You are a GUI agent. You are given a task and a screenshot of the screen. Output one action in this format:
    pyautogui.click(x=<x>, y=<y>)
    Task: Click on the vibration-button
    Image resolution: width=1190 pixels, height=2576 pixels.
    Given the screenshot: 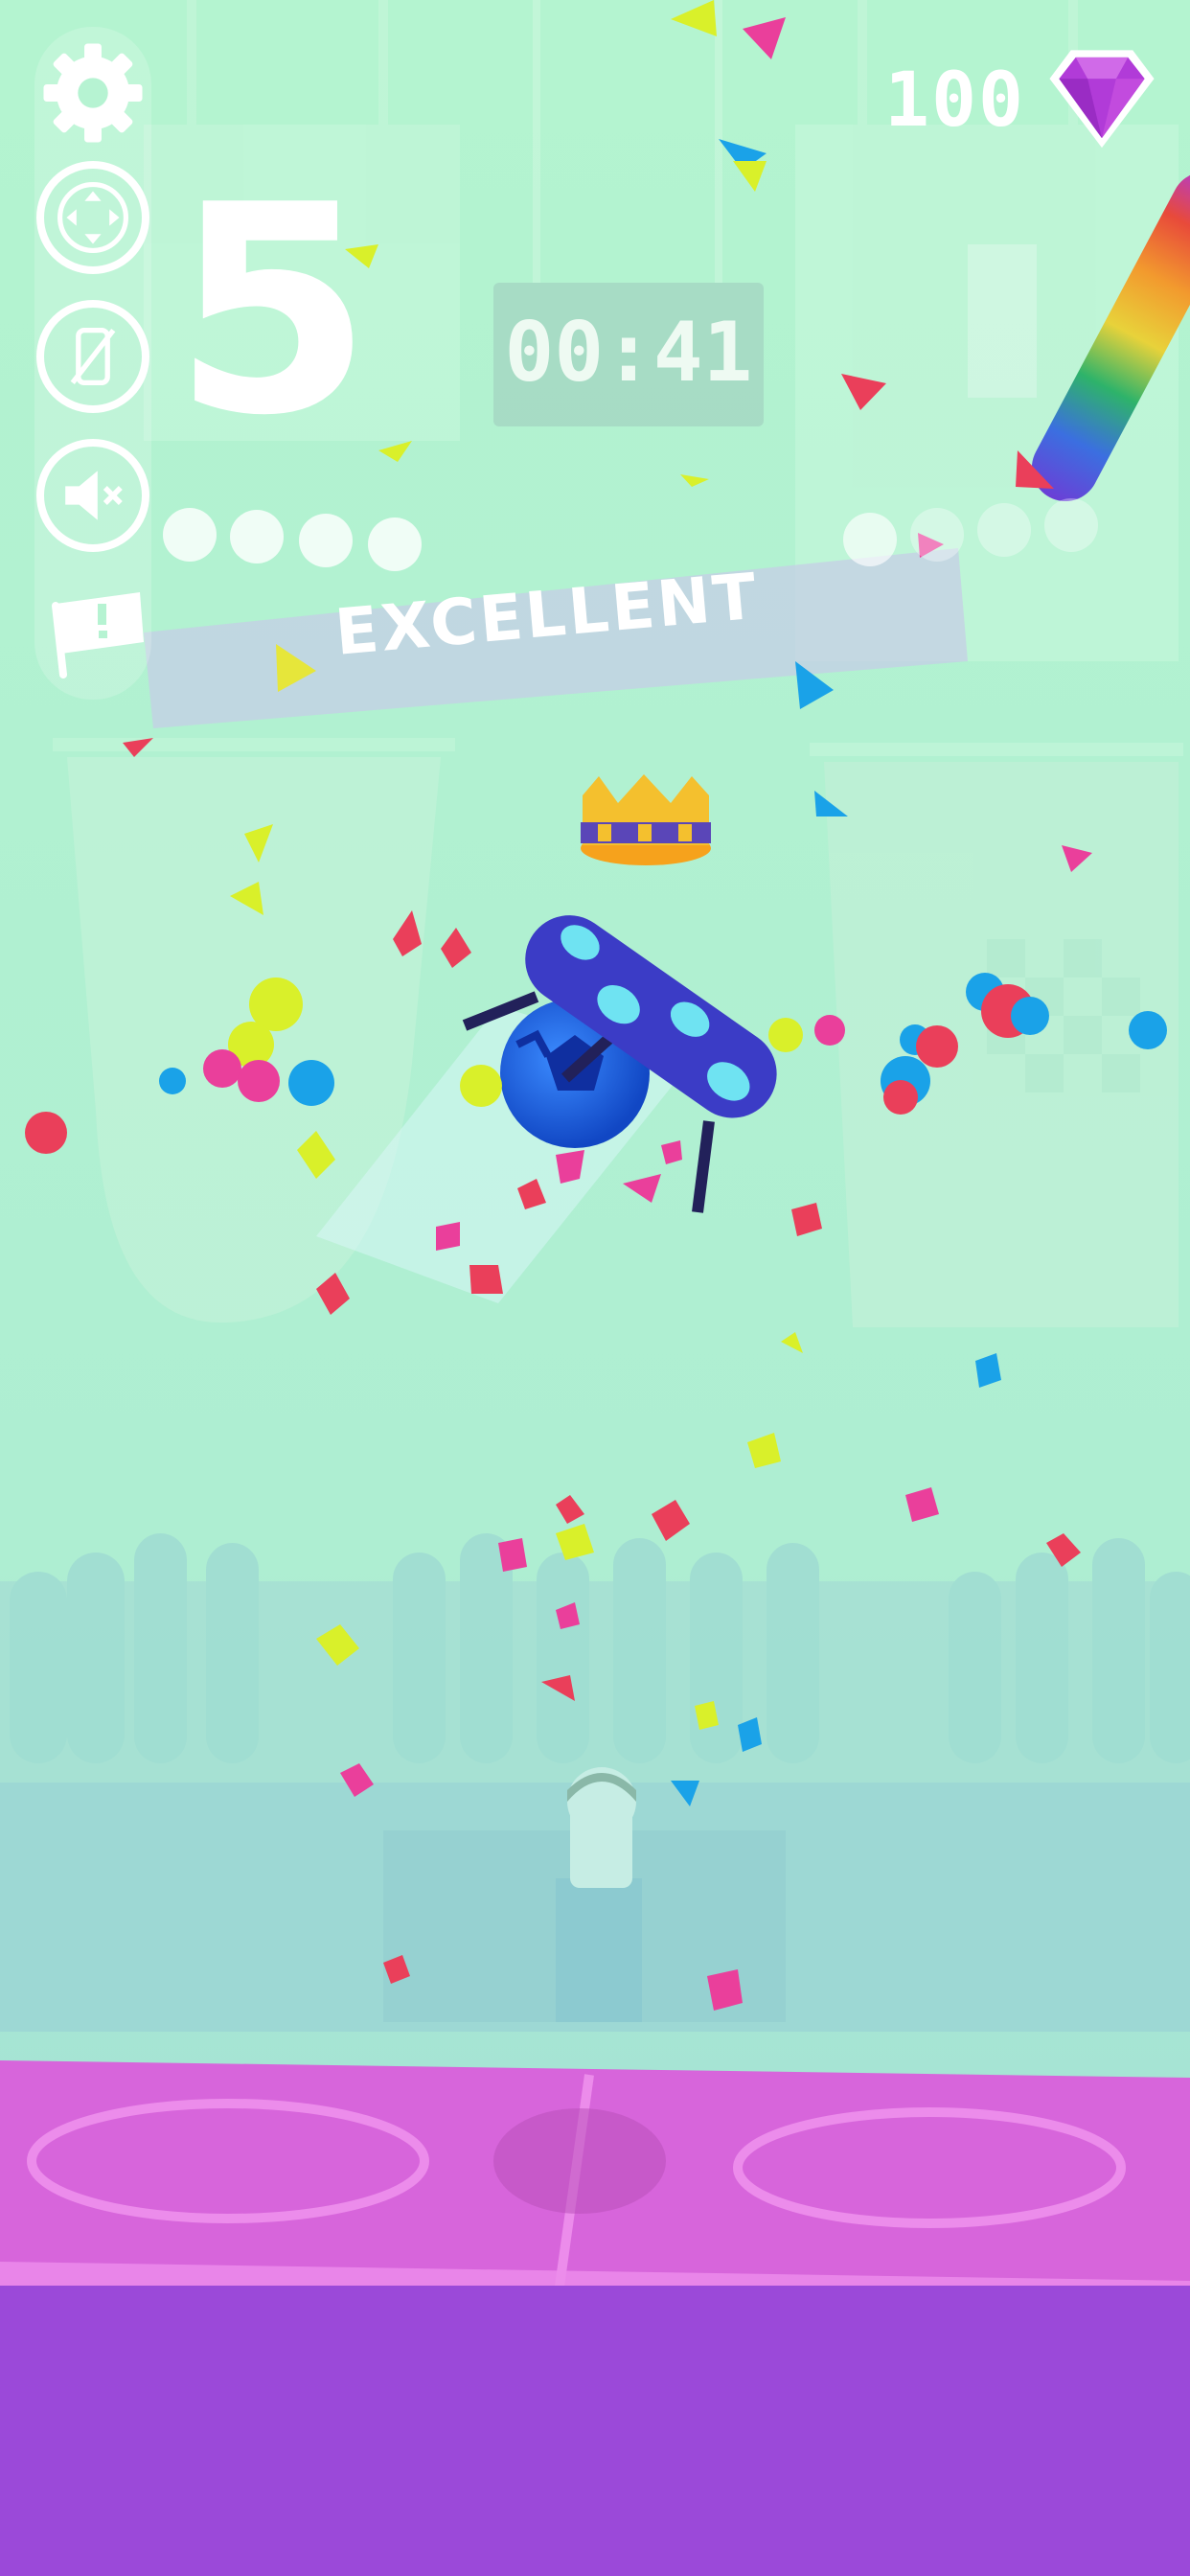 What is the action you would take?
    pyautogui.click(x=93, y=356)
    